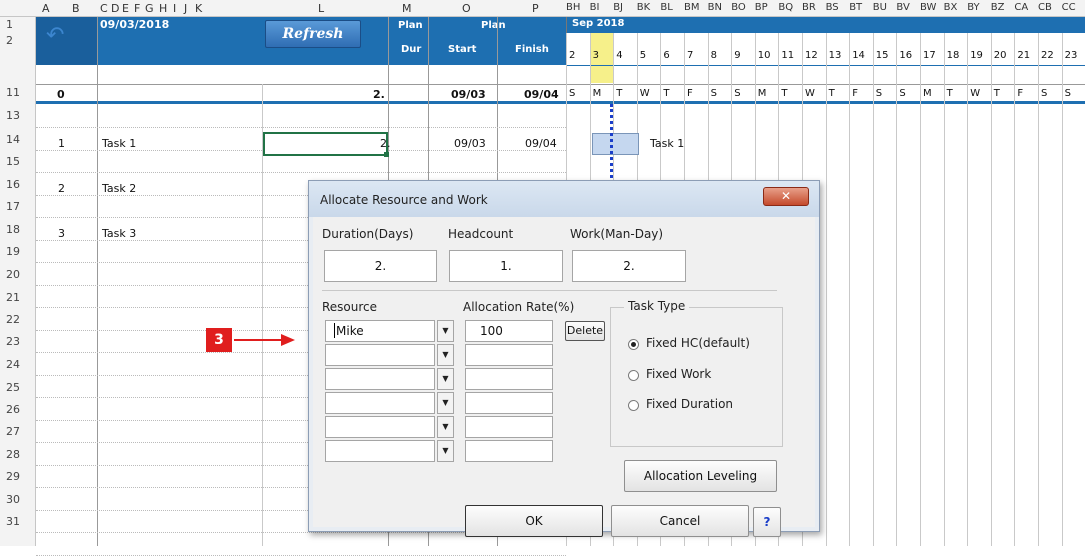  Describe the element at coordinates (66, 41) in the screenshot. I see `undo-cell: ↶` at that location.